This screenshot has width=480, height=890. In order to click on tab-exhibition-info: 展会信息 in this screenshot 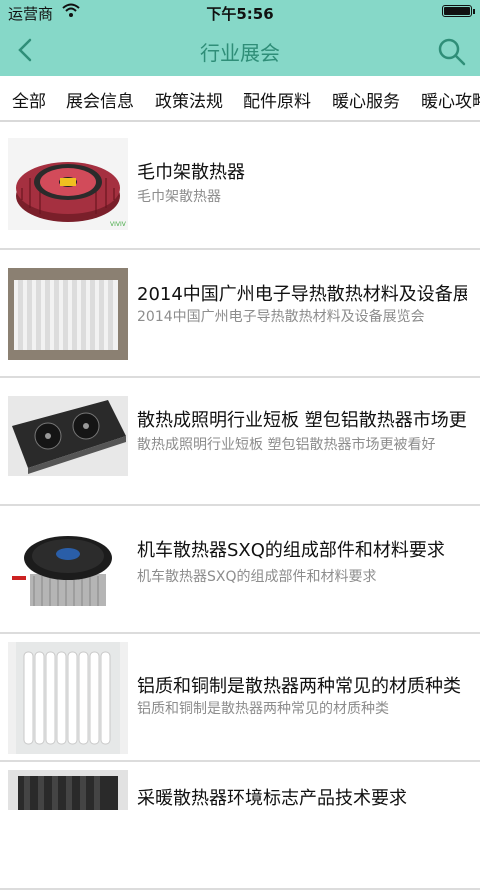, I will do `click(100, 99)`.